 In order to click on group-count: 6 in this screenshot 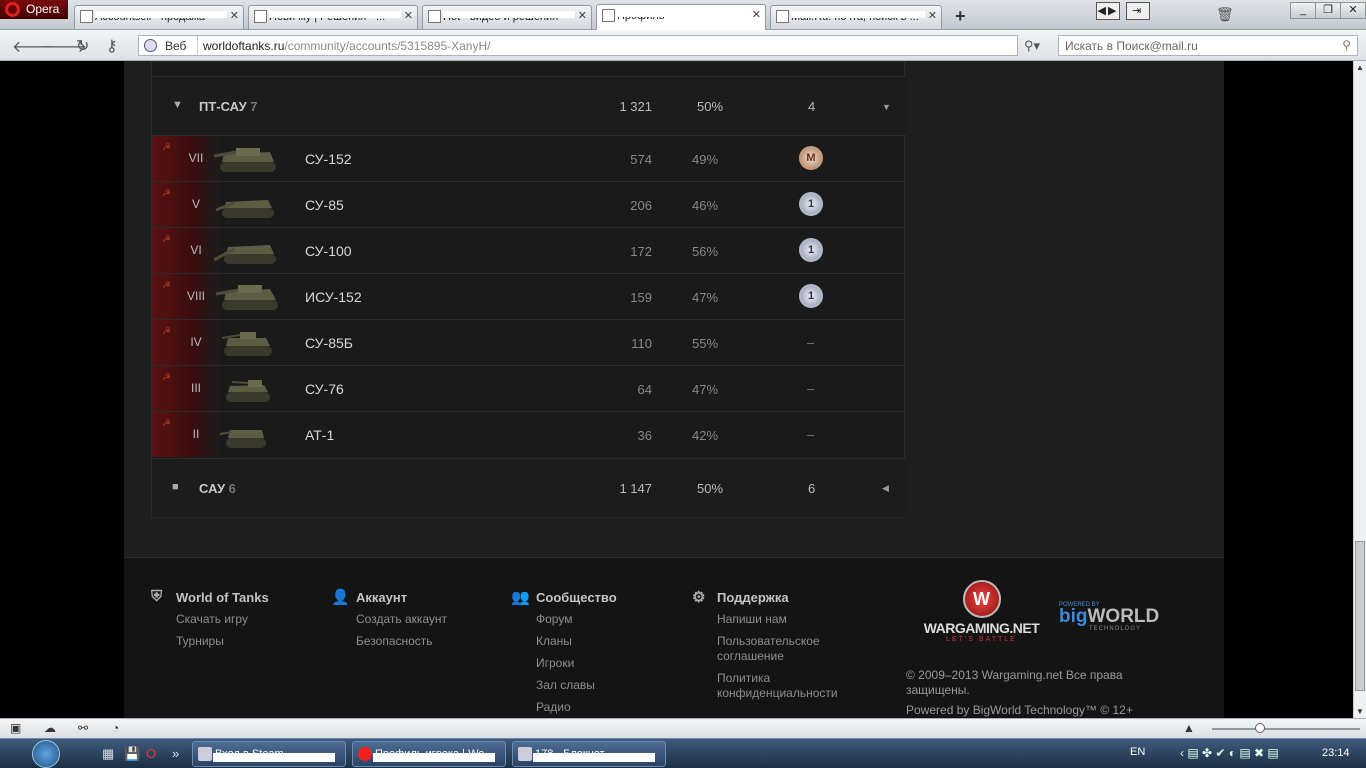, I will do `click(232, 488)`.